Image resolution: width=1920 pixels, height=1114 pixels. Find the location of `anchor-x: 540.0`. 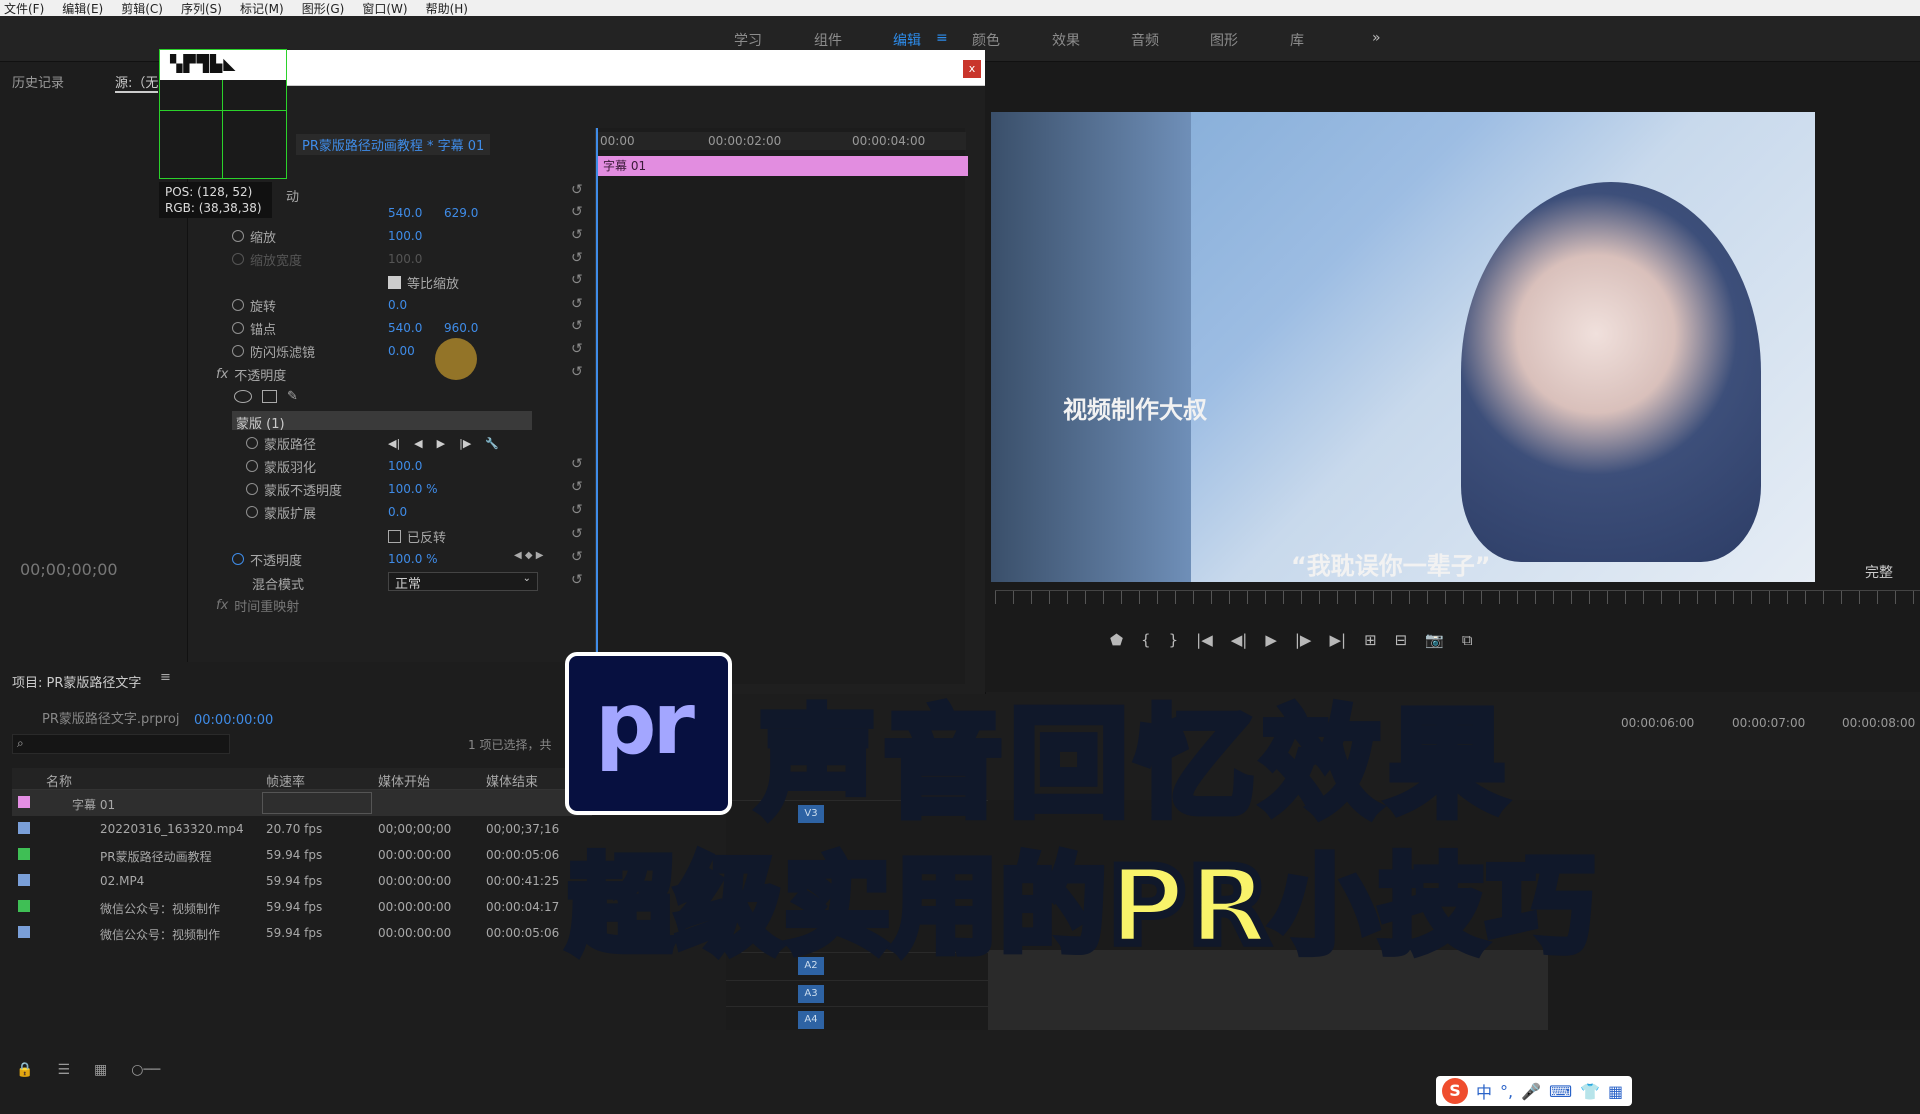

anchor-x: 540.0 is located at coordinates (405, 328).